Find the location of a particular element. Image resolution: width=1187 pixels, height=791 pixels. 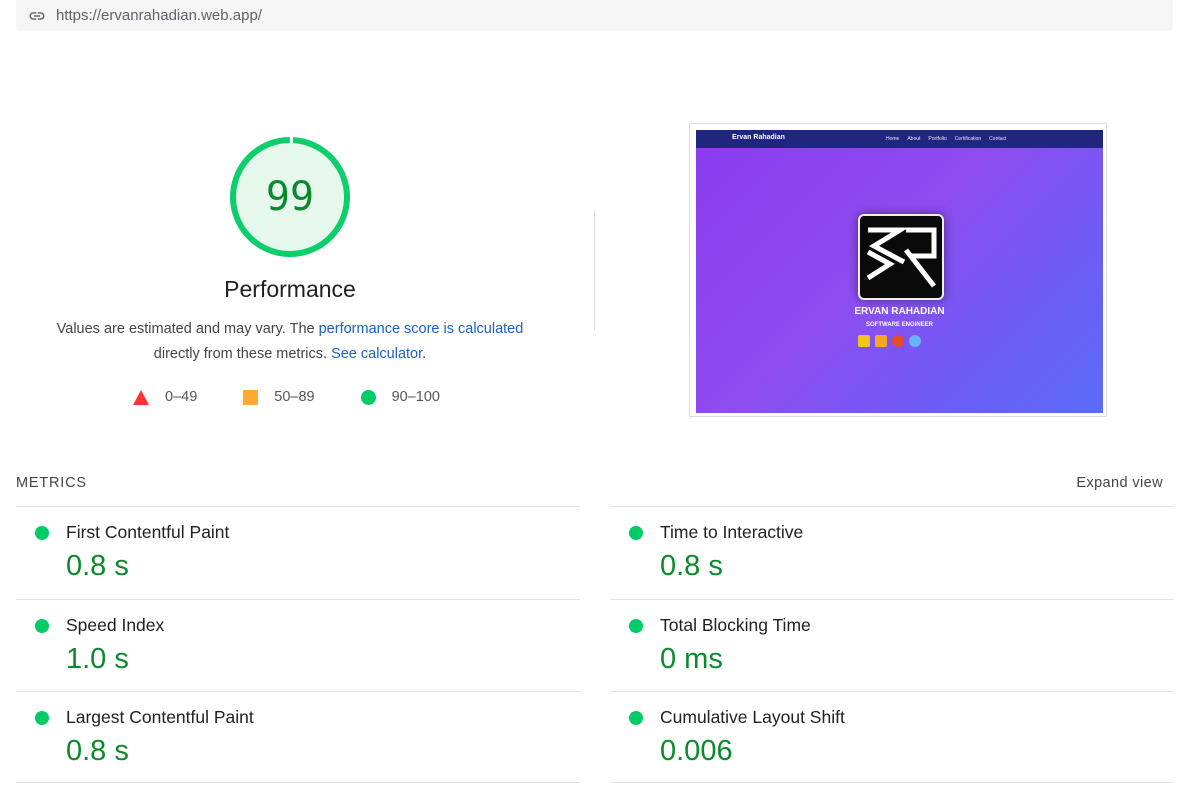

metric-first-contentful-paint: First Contentful Paint 0.8 s is located at coordinates (298, 552).